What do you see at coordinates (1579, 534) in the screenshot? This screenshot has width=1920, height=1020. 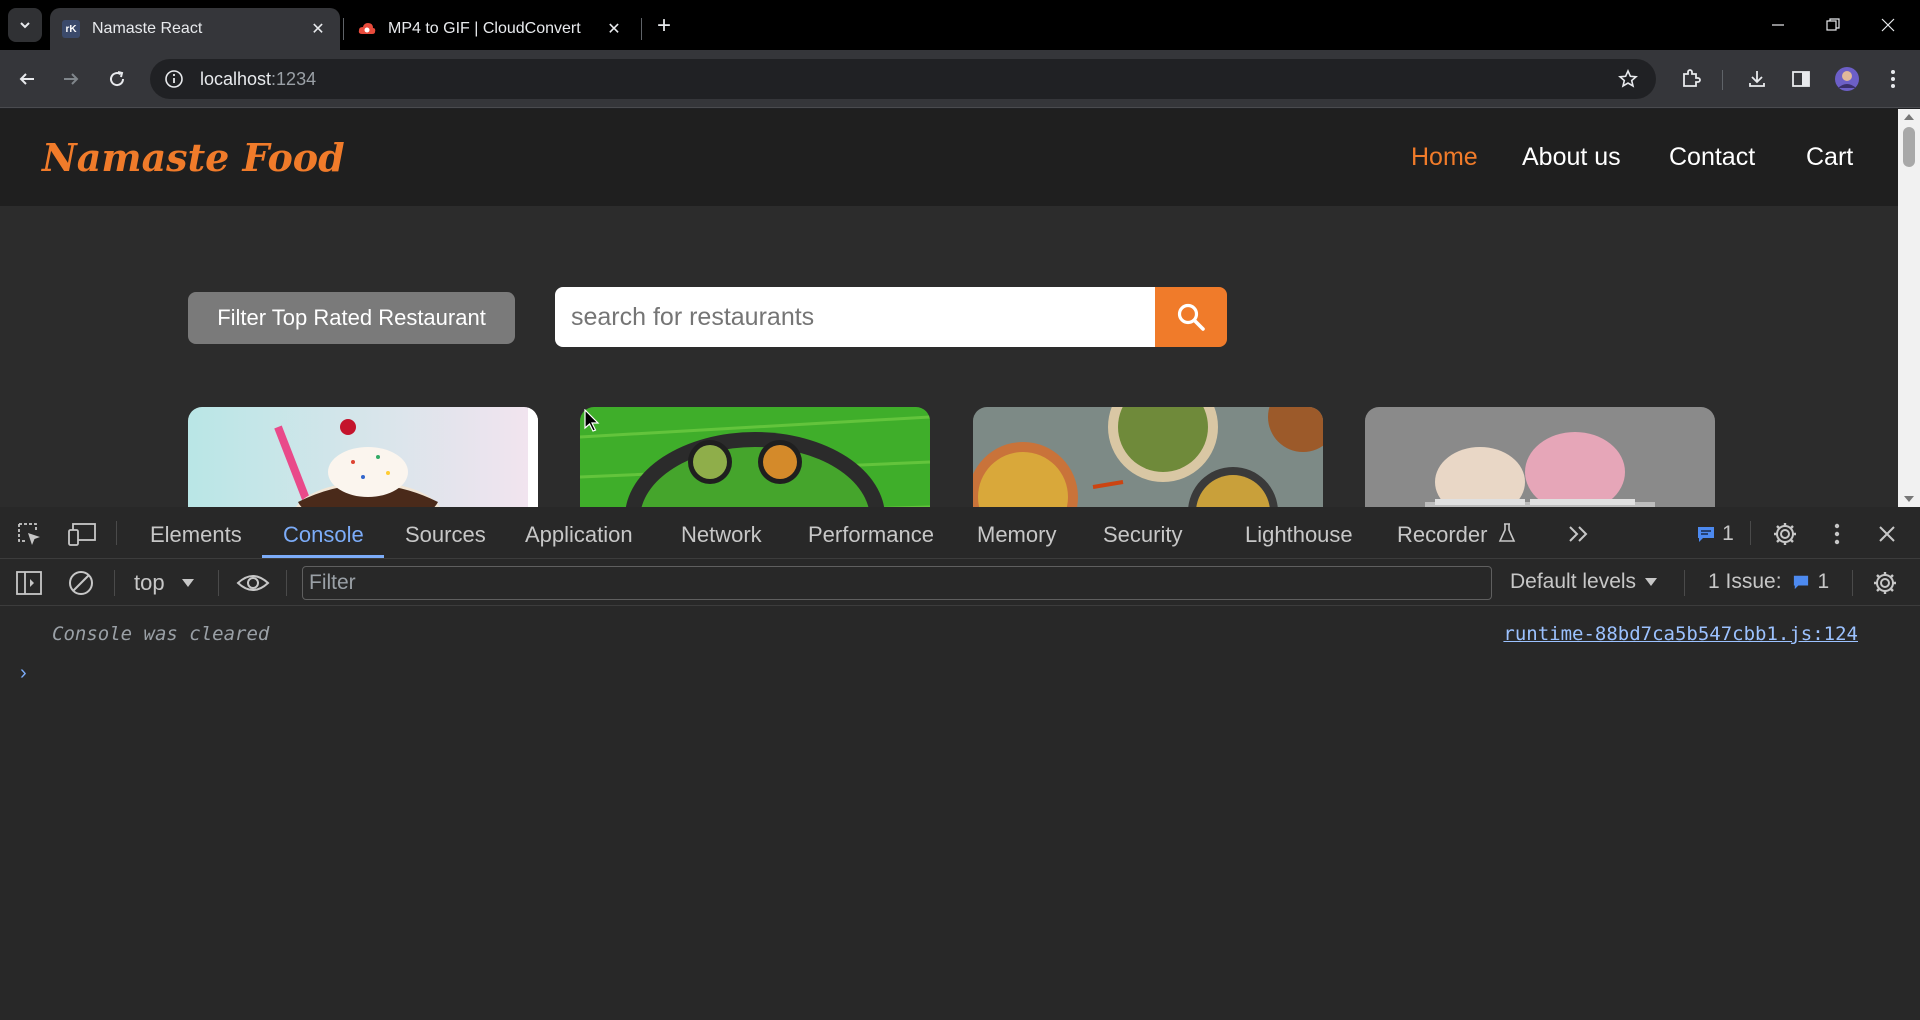 I see `more-tabs-icon` at bounding box center [1579, 534].